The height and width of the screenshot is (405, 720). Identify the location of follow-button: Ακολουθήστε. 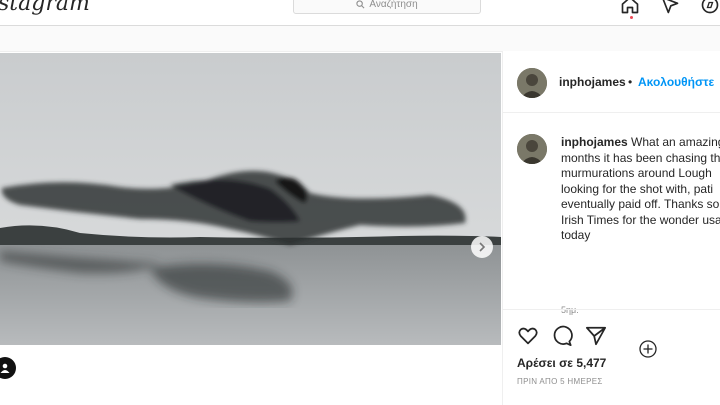
(676, 82).